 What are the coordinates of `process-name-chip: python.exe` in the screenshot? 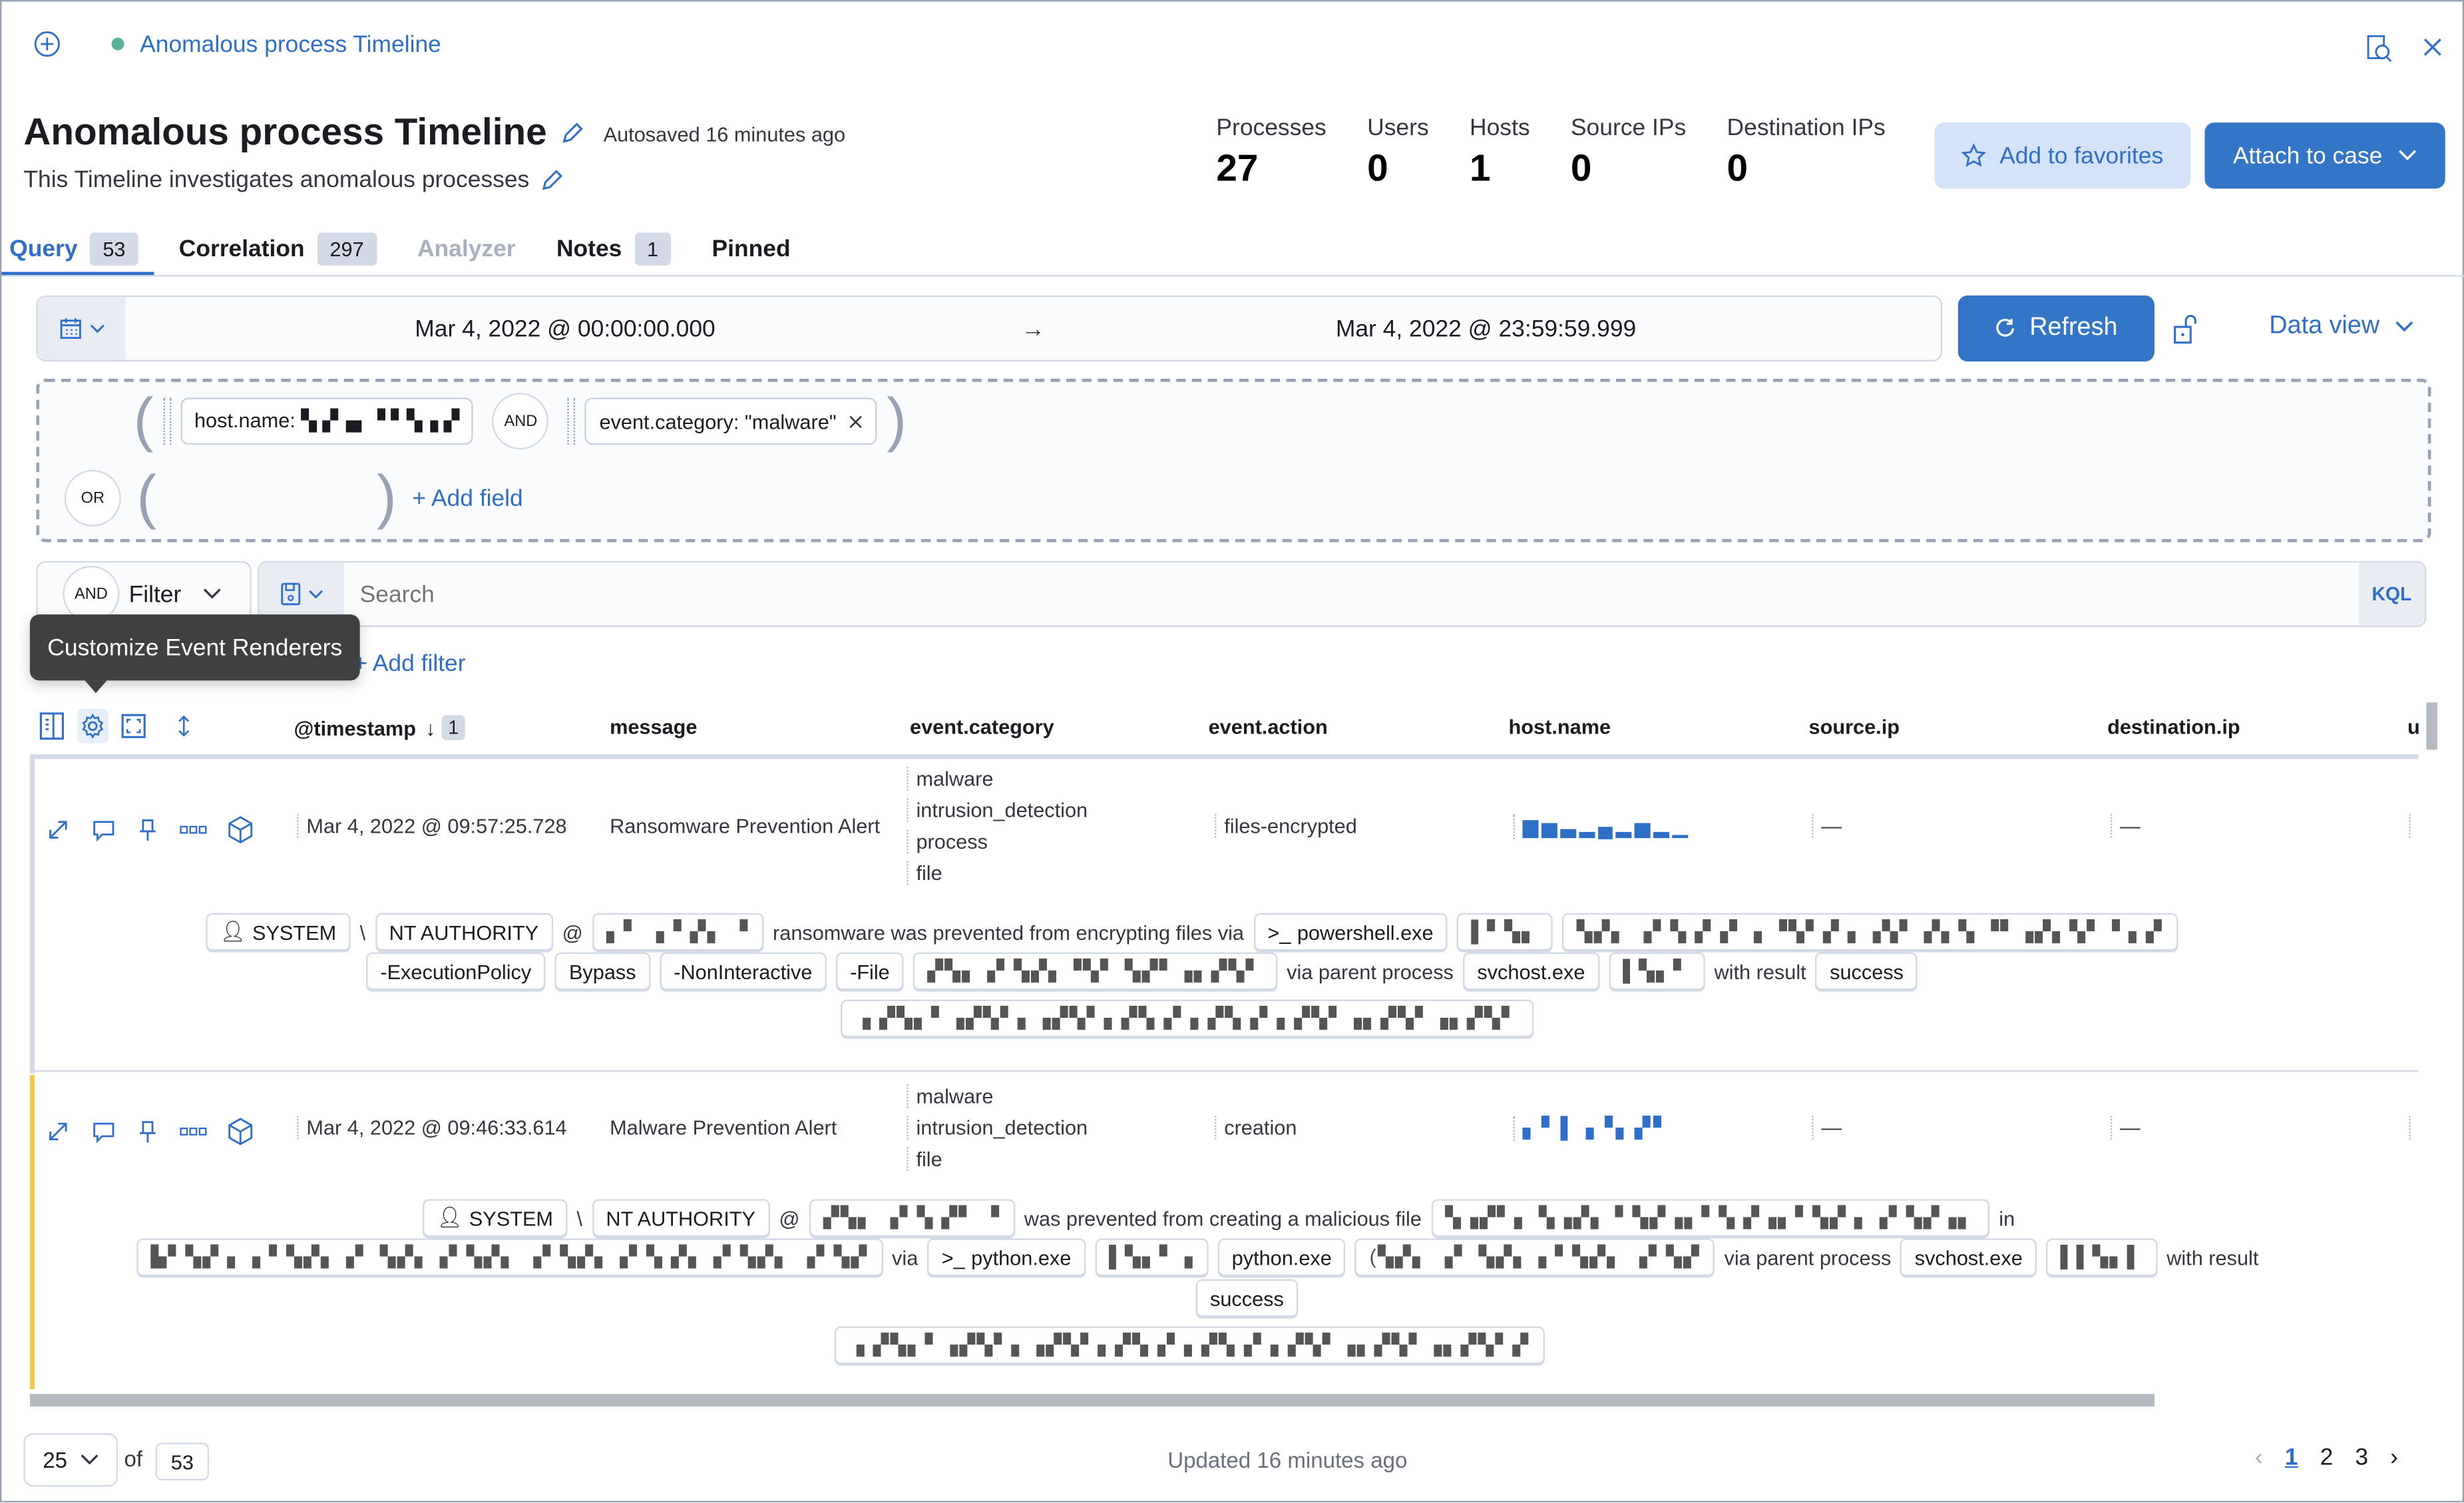 It's located at (1281, 1257).